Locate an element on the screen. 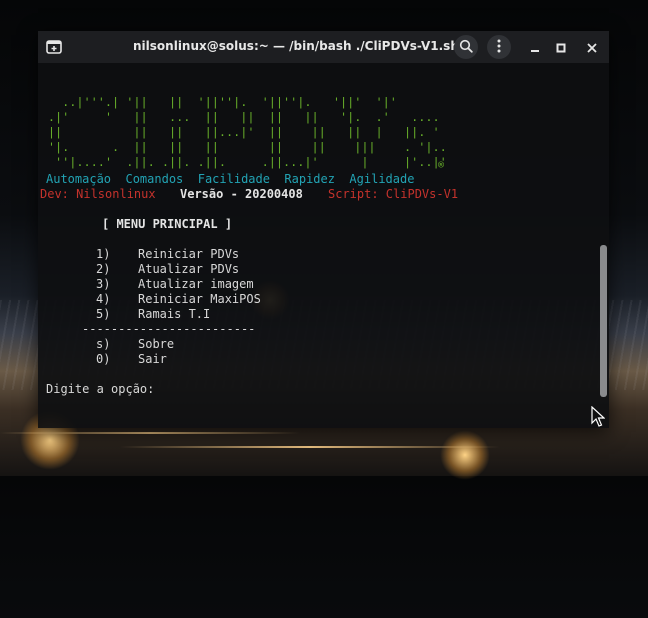  close-icon is located at coordinates (592, 47).